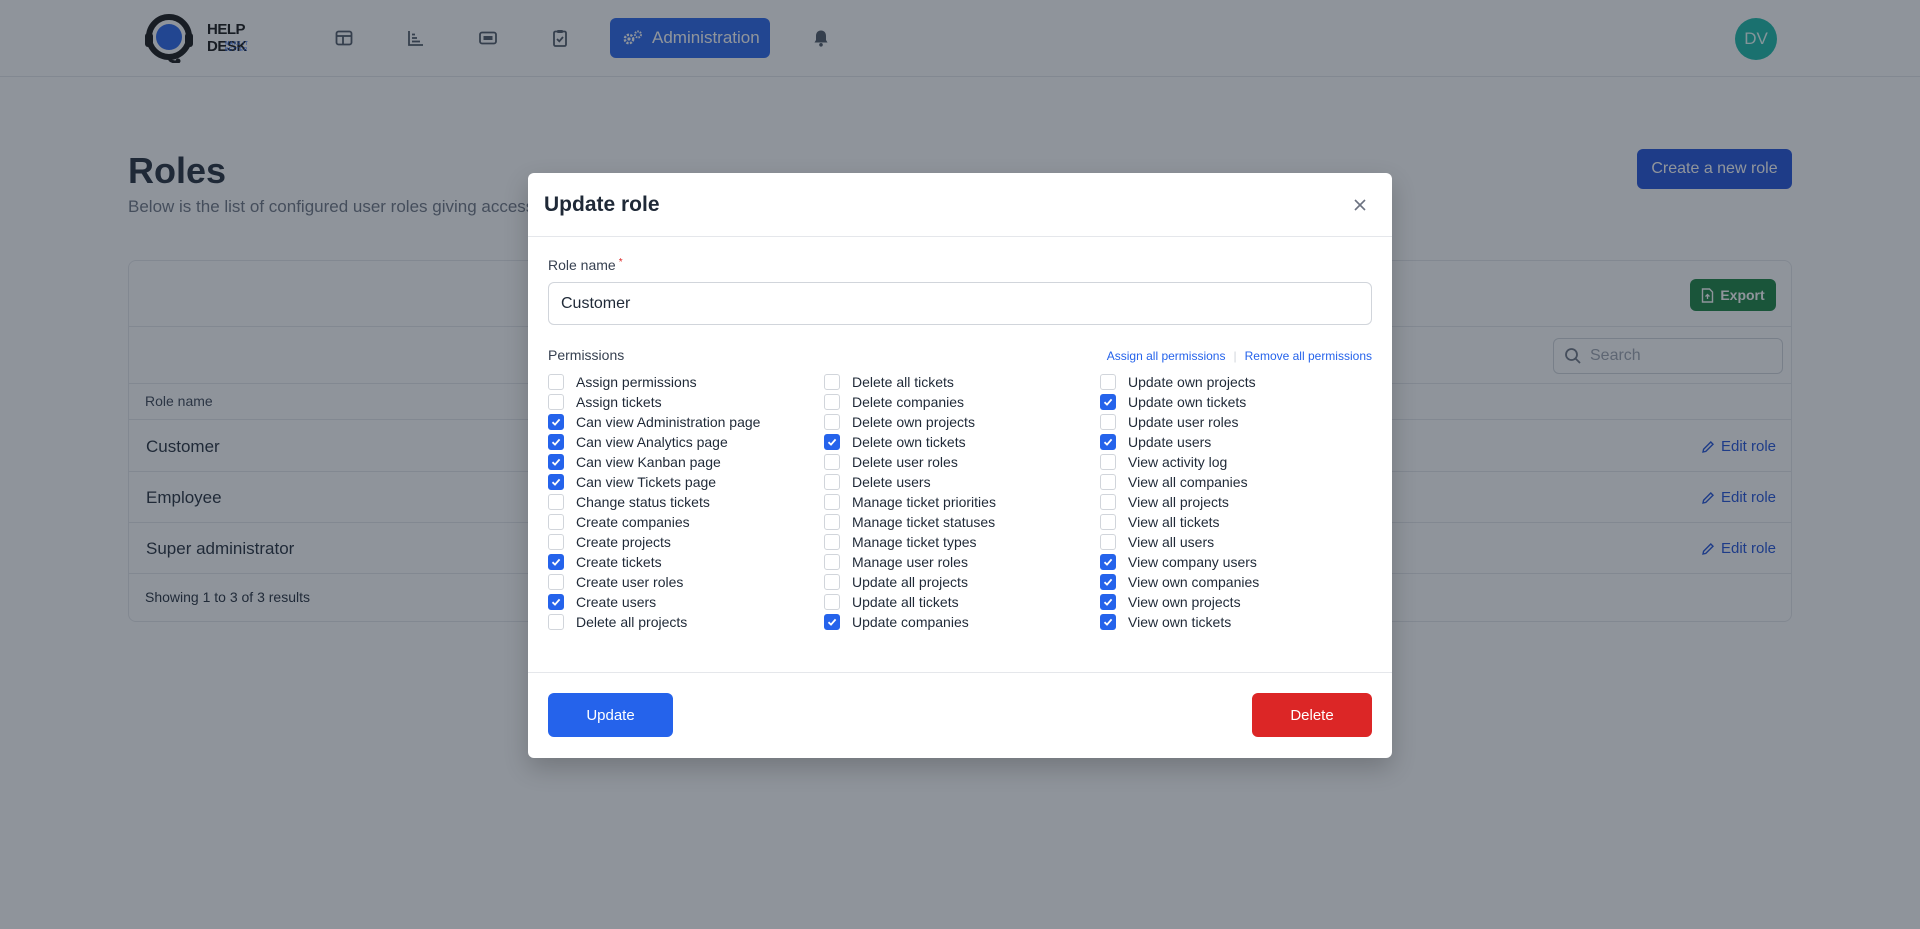 Image resolution: width=1920 pixels, height=929 pixels. Describe the element at coordinates (630, 582) in the screenshot. I see `permission-label: Create user roles` at that location.